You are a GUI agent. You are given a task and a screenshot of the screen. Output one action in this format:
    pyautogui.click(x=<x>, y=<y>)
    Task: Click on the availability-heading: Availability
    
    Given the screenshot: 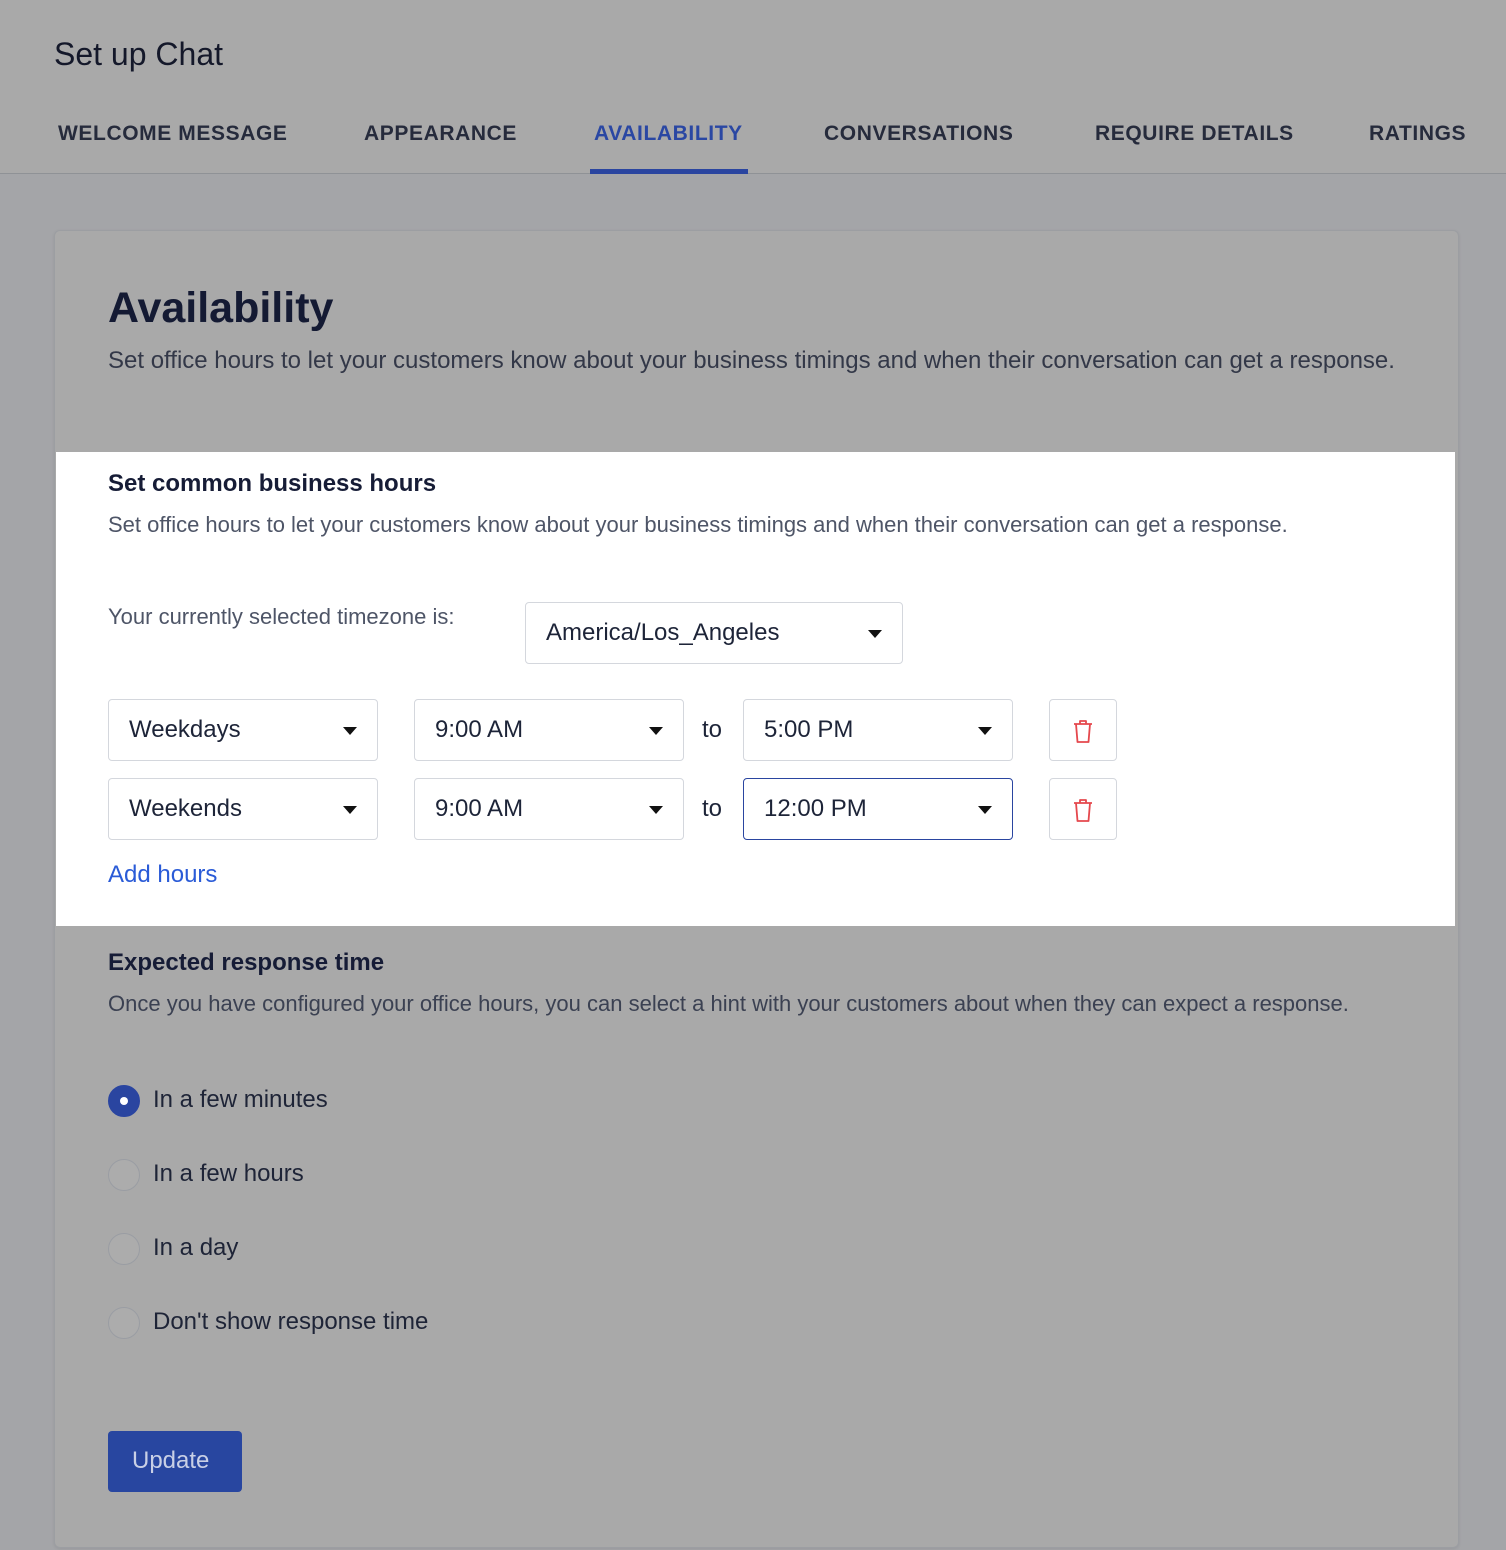 What is the action you would take?
    pyautogui.click(x=221, y=308)
    